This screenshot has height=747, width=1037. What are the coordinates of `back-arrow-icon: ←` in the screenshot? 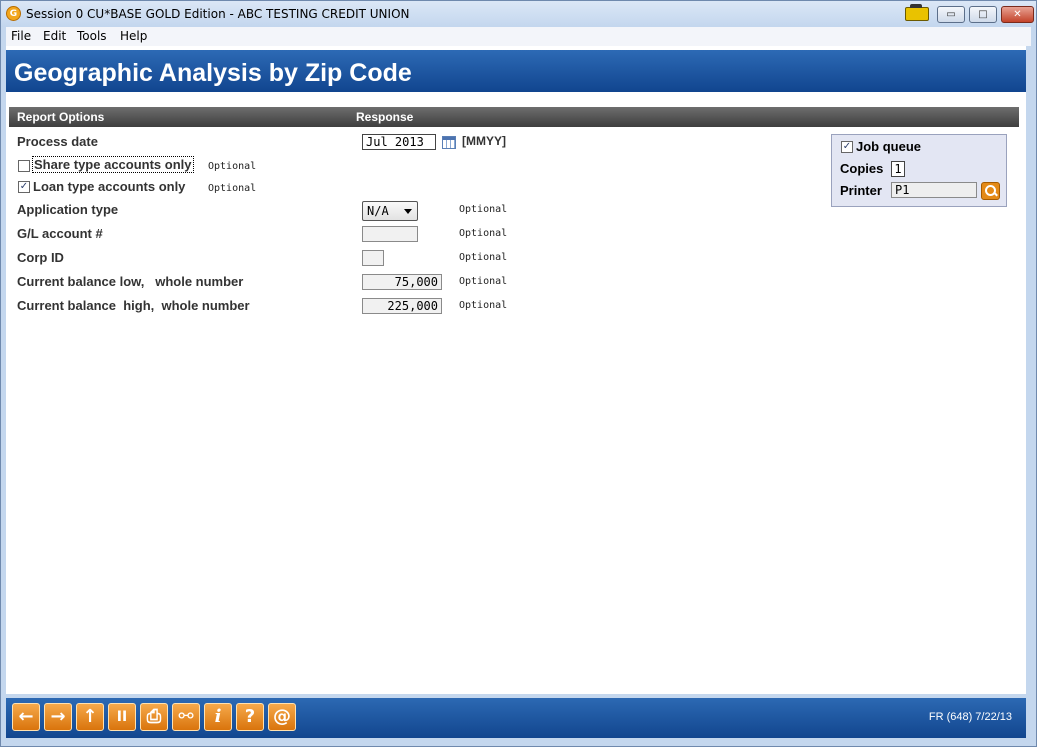 It's located at (26, 717).